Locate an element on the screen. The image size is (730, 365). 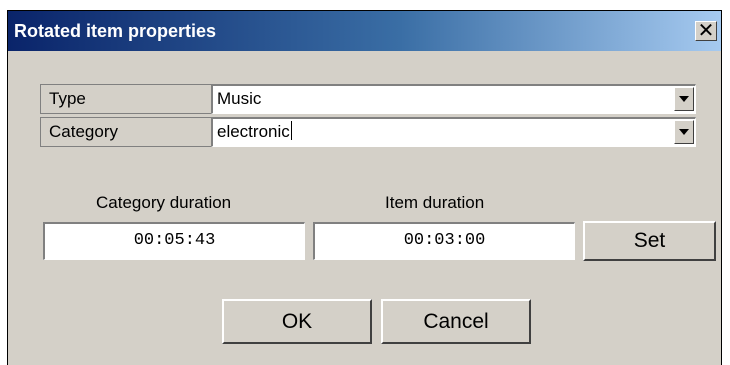
close-button: ✕ is located at coordinates (706, 30).